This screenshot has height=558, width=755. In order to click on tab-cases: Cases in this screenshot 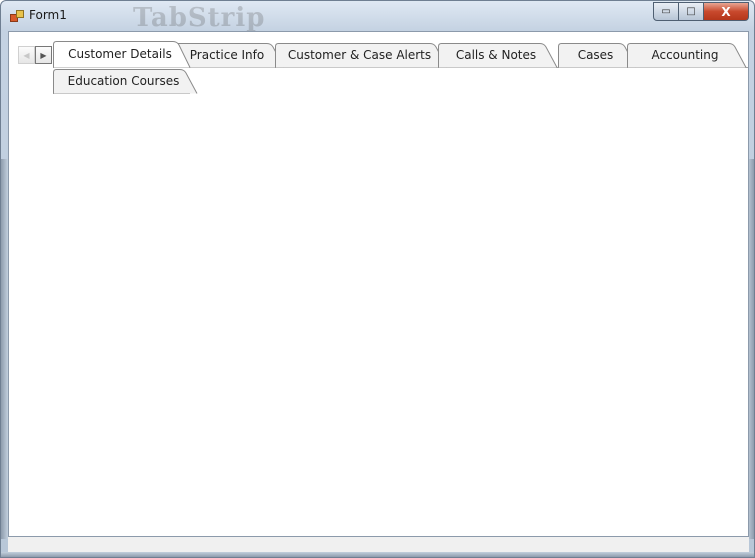, I will do `click(593, 55)`.